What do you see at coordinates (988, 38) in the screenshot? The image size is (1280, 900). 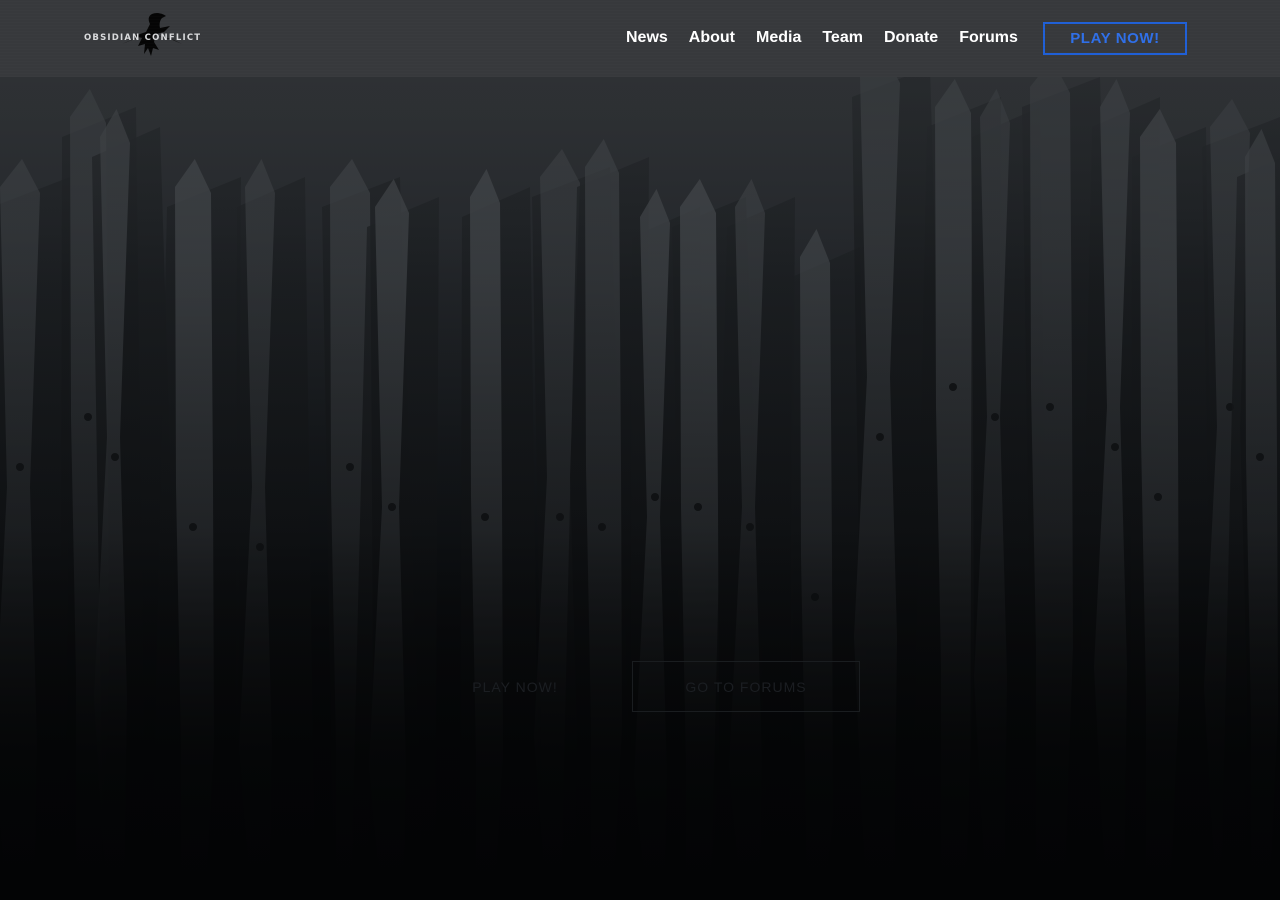 I see `nav-forums: Forums` at bounding box center [988, 38].